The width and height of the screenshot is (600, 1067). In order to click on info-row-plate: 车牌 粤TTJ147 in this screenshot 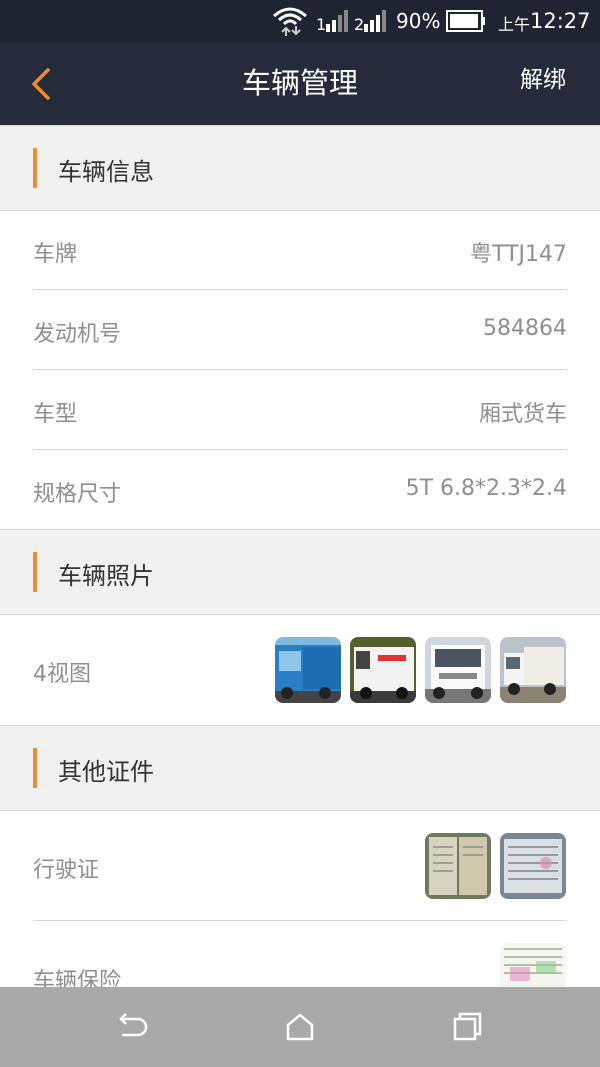, I will do `click(300, 250)`.